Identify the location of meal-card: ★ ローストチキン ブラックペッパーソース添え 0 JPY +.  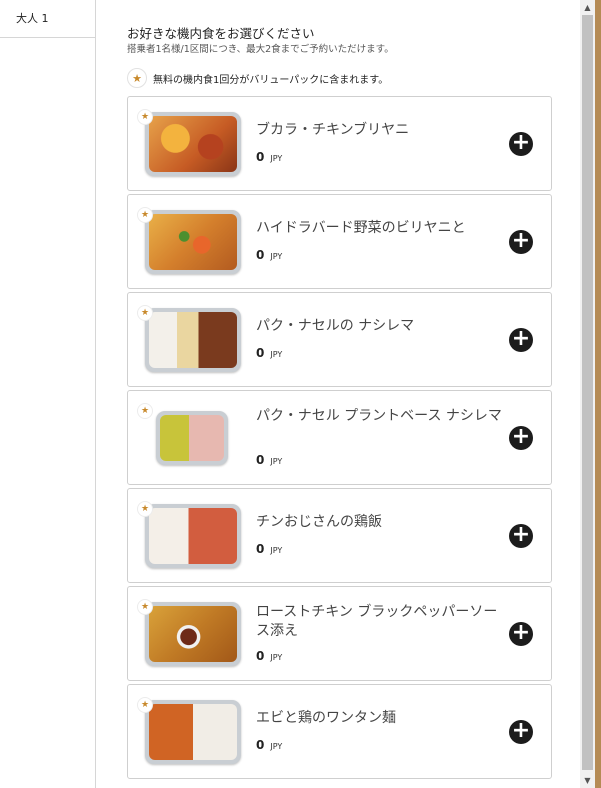
(339, 633).